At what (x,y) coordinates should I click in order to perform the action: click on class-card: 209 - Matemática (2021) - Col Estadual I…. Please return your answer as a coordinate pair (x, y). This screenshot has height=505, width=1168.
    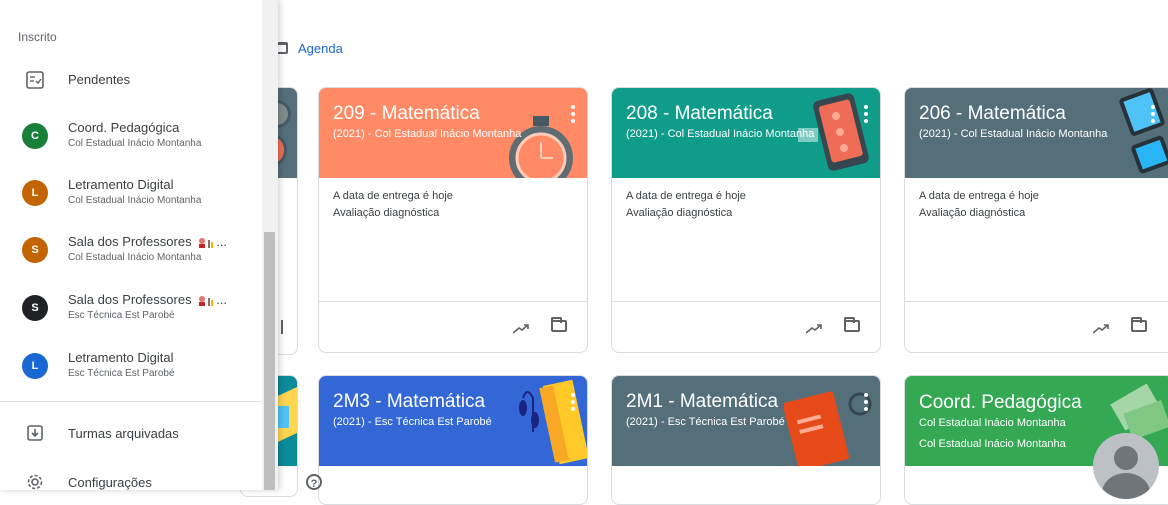
    Looking at the image, I should click on (453, 220).